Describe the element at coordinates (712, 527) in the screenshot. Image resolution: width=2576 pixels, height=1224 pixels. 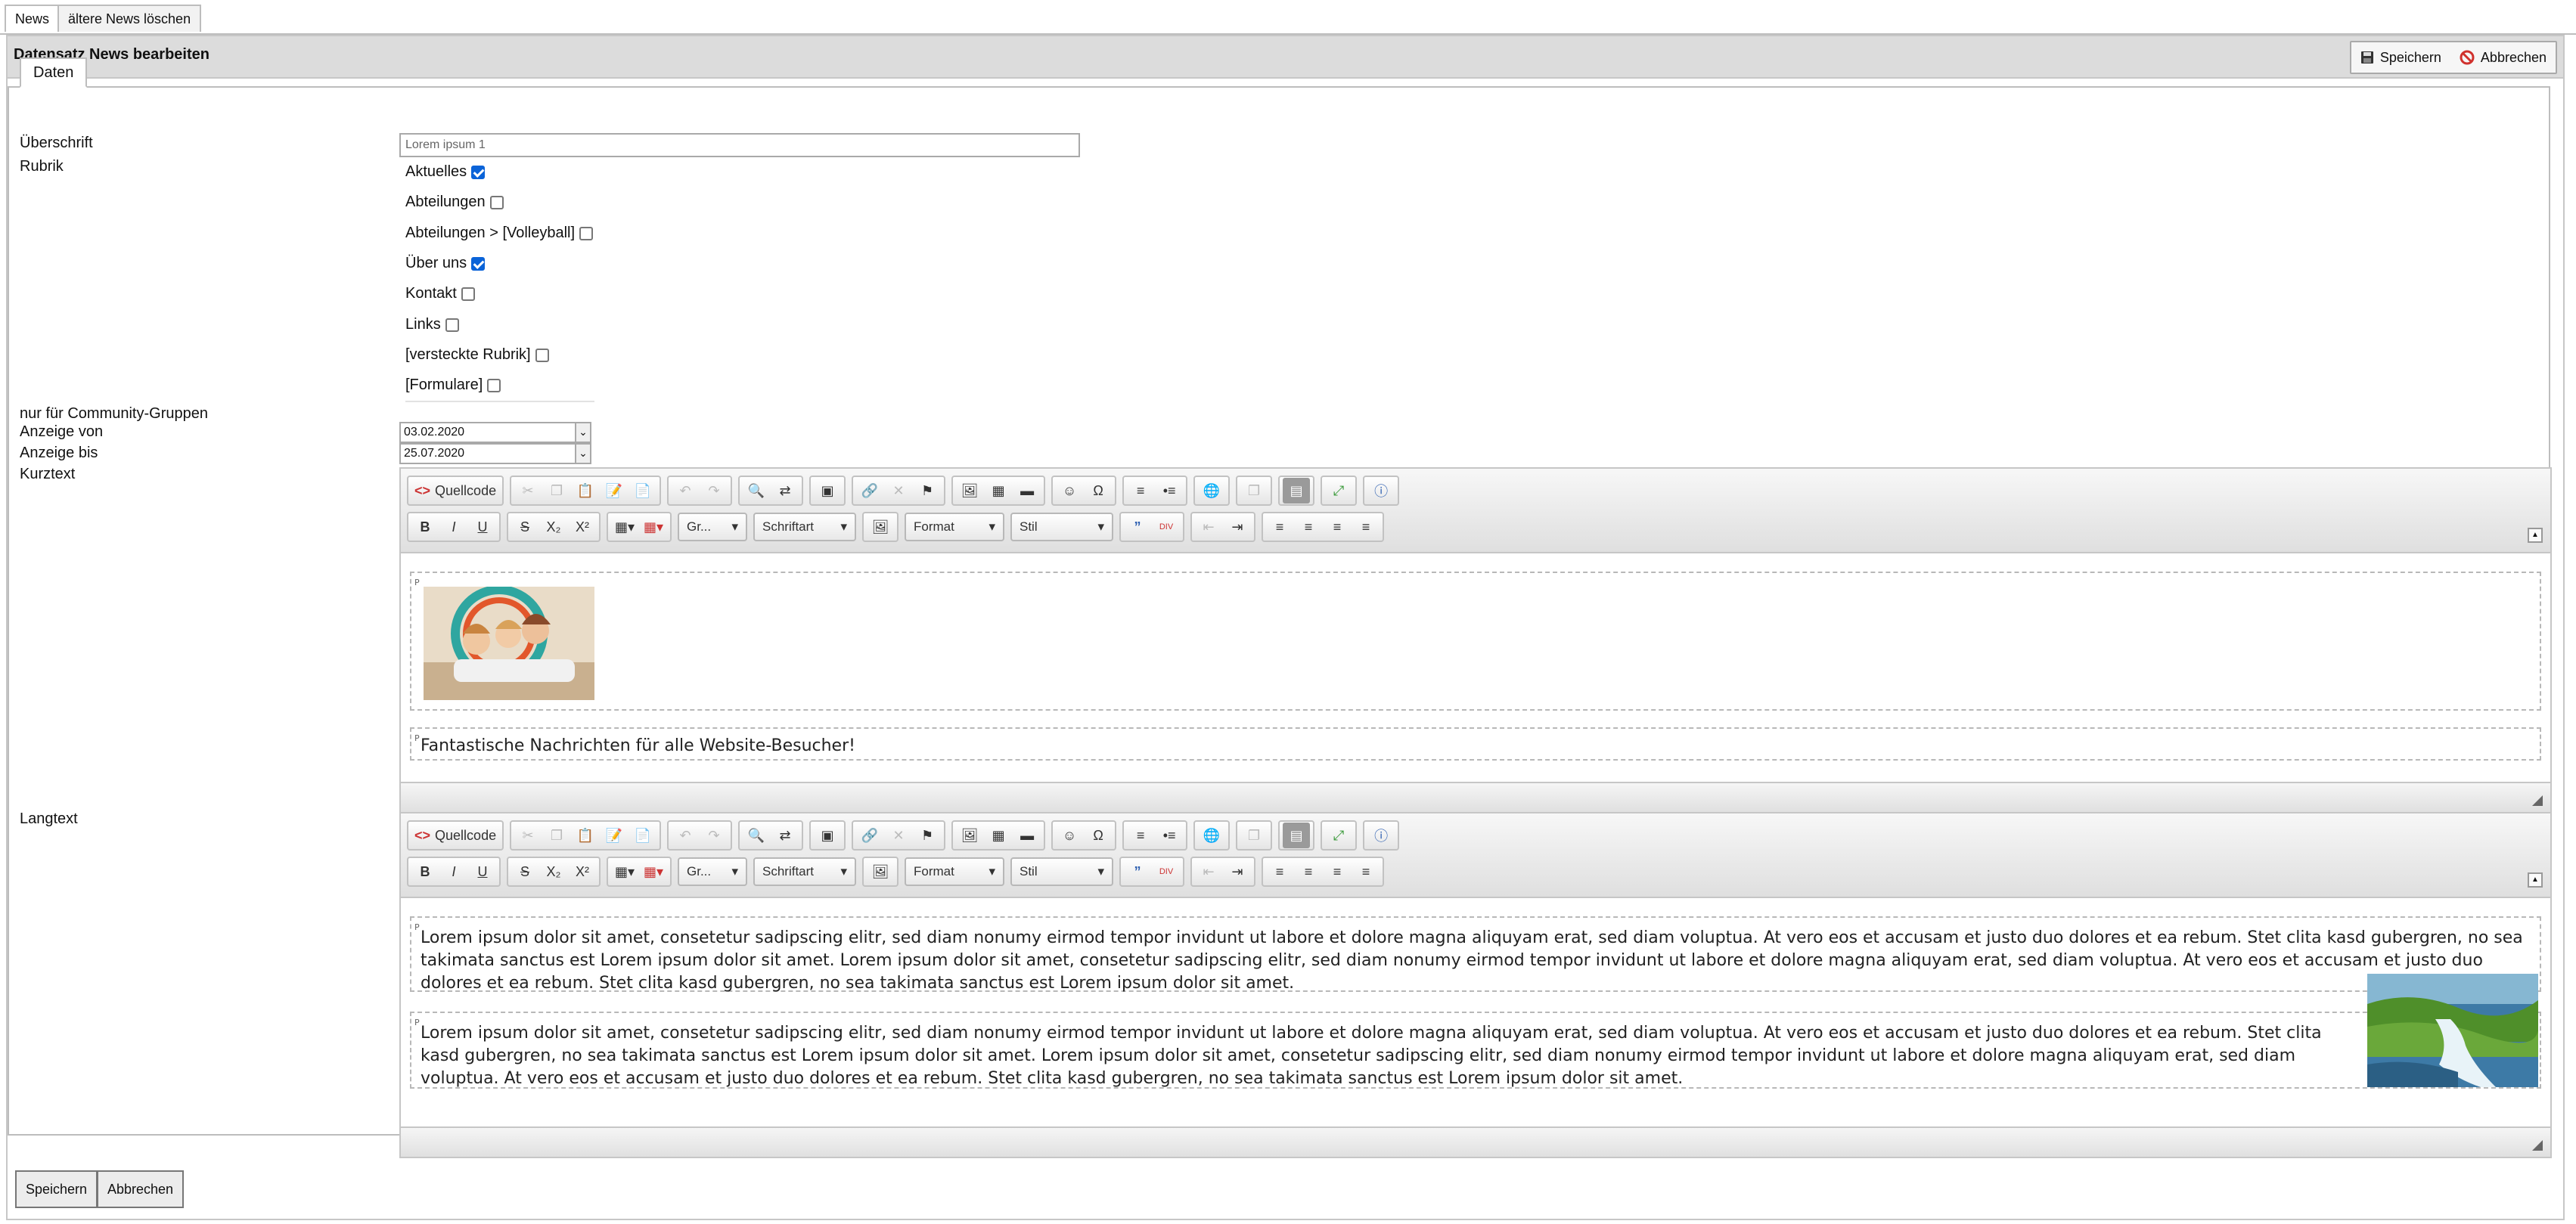
I see `font-size-select: Gr... ▾` at that location.